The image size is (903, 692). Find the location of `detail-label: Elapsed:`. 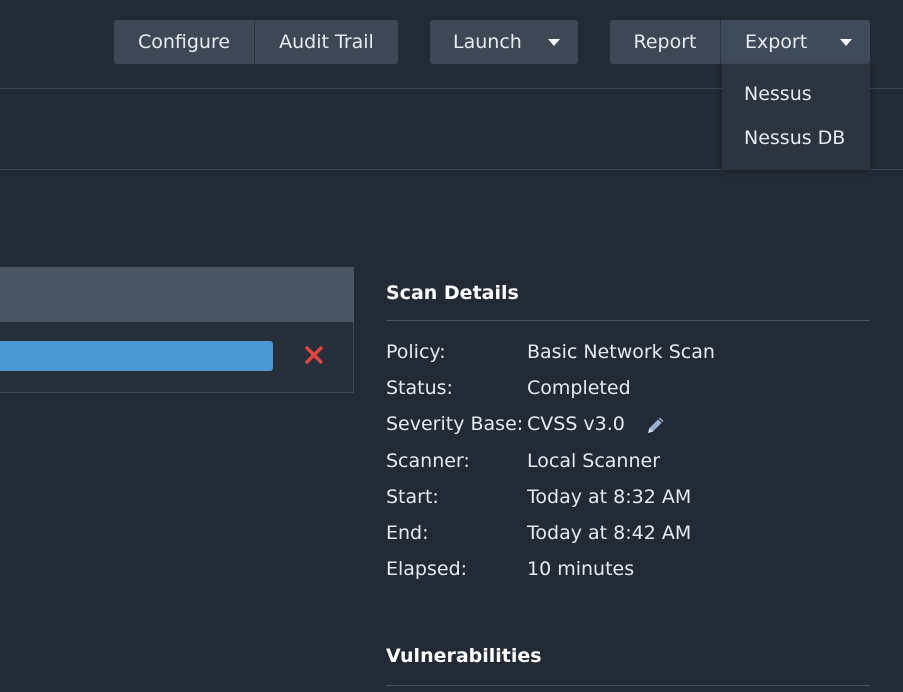

detail-label: Elapsed: is located at coordinates (427, 569).